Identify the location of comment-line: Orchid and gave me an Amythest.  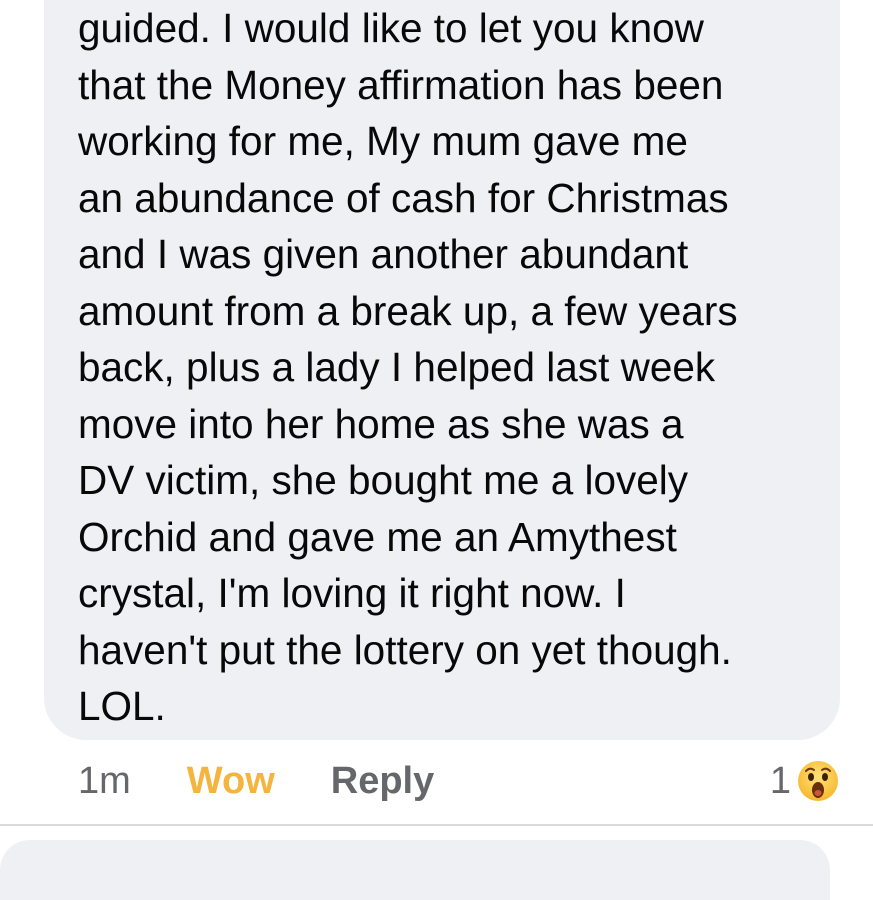
(377, 536).